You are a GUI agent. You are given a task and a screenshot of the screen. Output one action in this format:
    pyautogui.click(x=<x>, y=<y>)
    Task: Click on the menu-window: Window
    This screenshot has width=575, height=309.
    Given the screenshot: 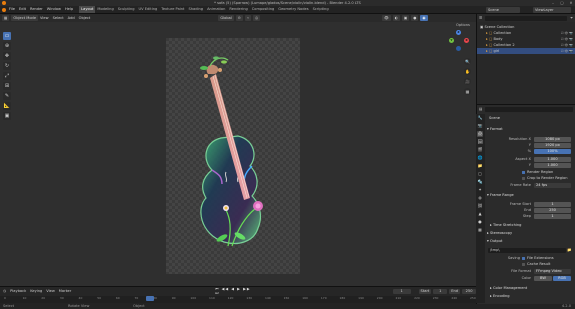 What is the action you would take?
    pyautogui.click(x=54, y=9)
    